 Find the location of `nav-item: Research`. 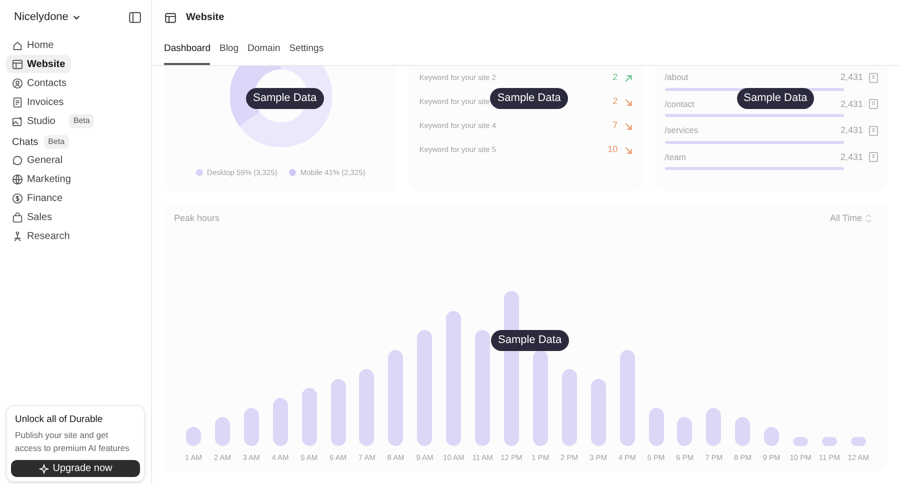

nav-item: Research is located at coordinates (41, 236).